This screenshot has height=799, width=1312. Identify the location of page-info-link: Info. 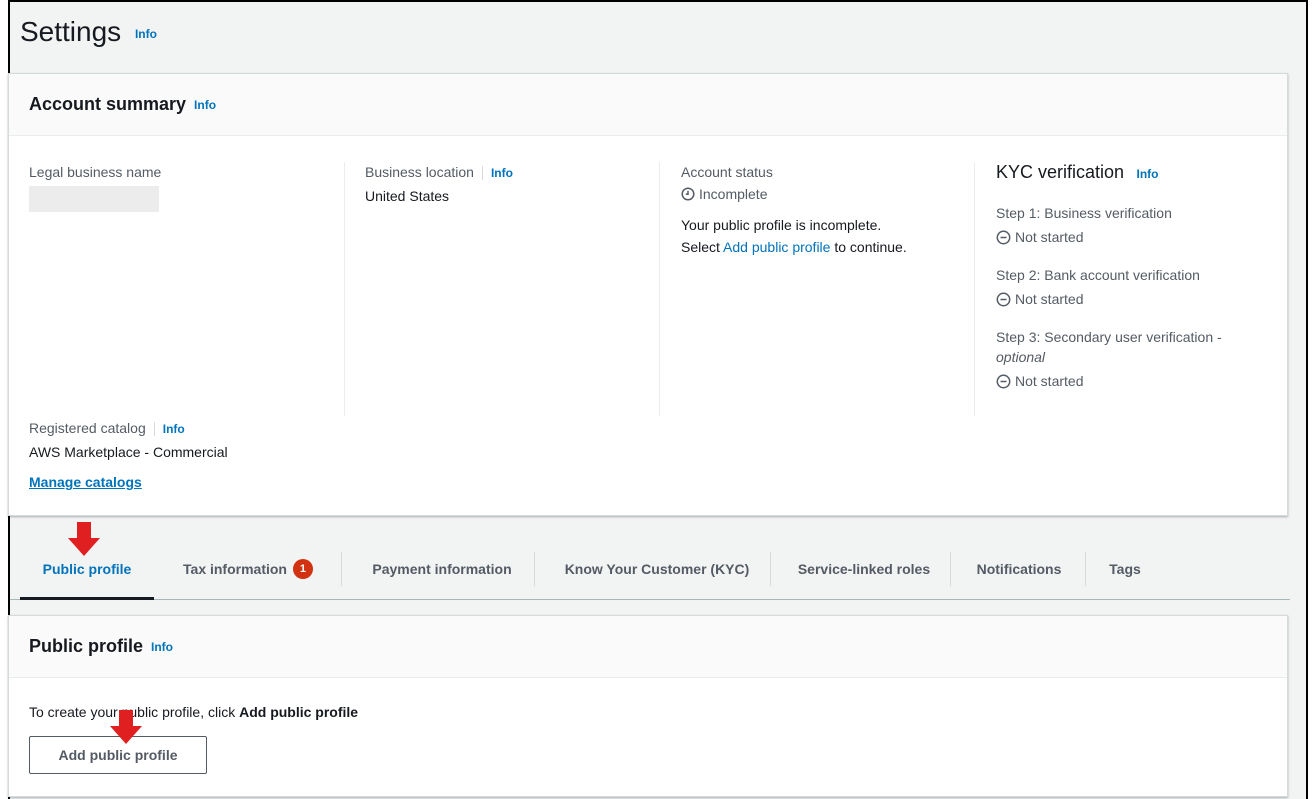
(146, 34).